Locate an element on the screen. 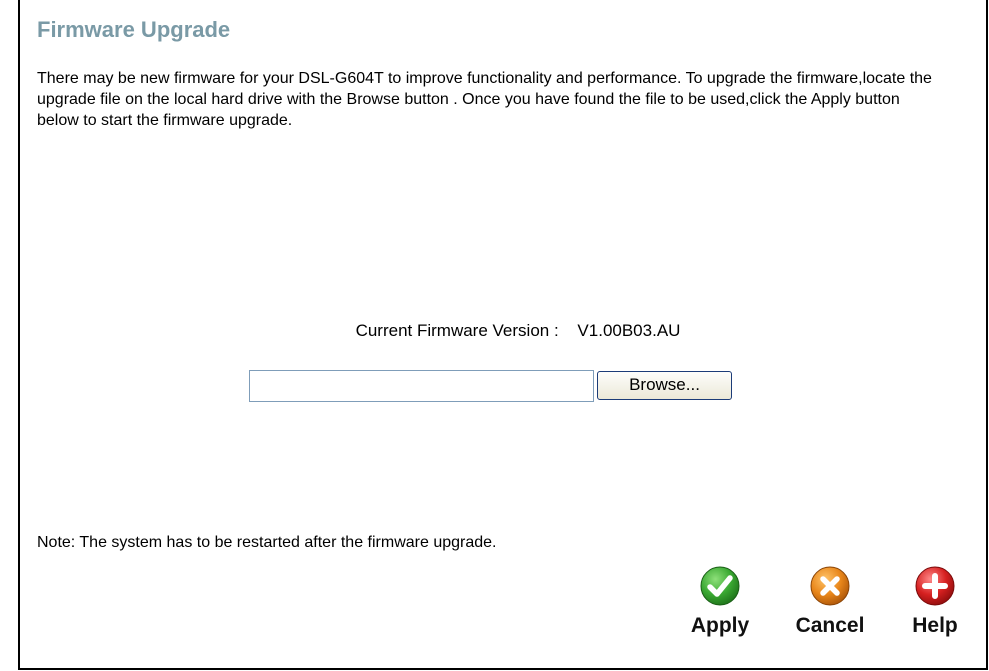 Image resolution: width=989 pixels, height=671 pixels. page-title: Firmware Upgrade is located at coordinates (134, 29).